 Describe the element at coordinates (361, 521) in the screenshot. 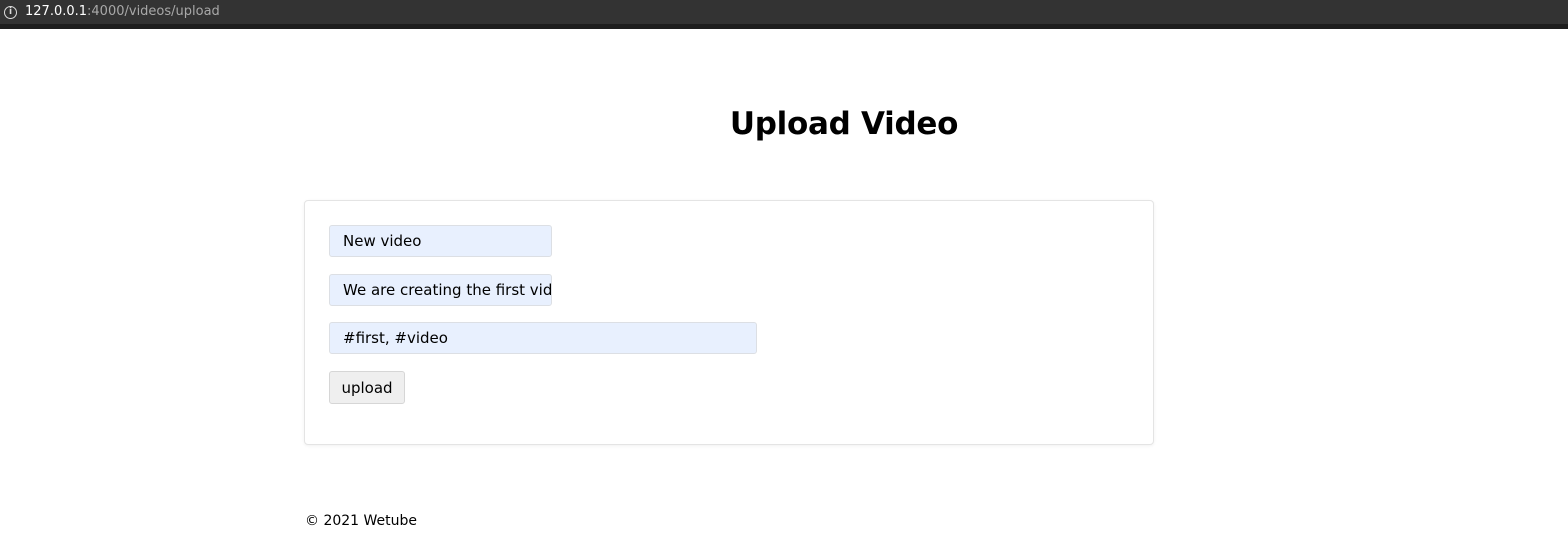

I see `footer-copyright: © 2021 Wetube` at that location.